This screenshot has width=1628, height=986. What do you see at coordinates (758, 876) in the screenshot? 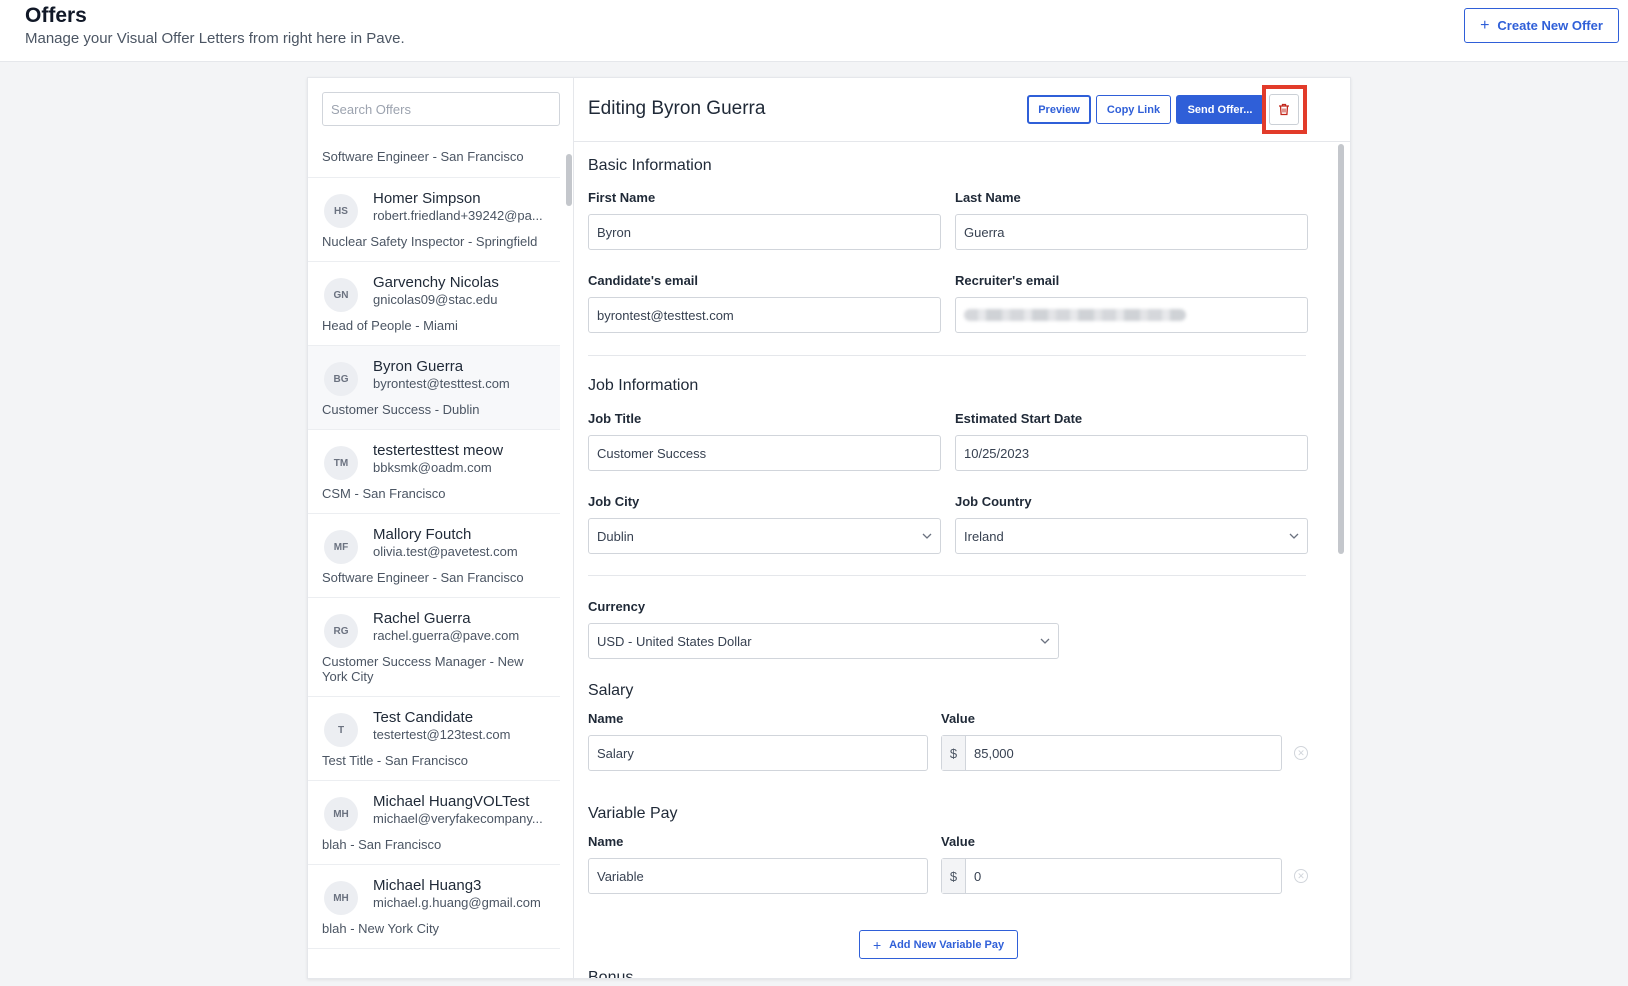
I see `variable-name-field: Variable` at bounding box center [758, 876].